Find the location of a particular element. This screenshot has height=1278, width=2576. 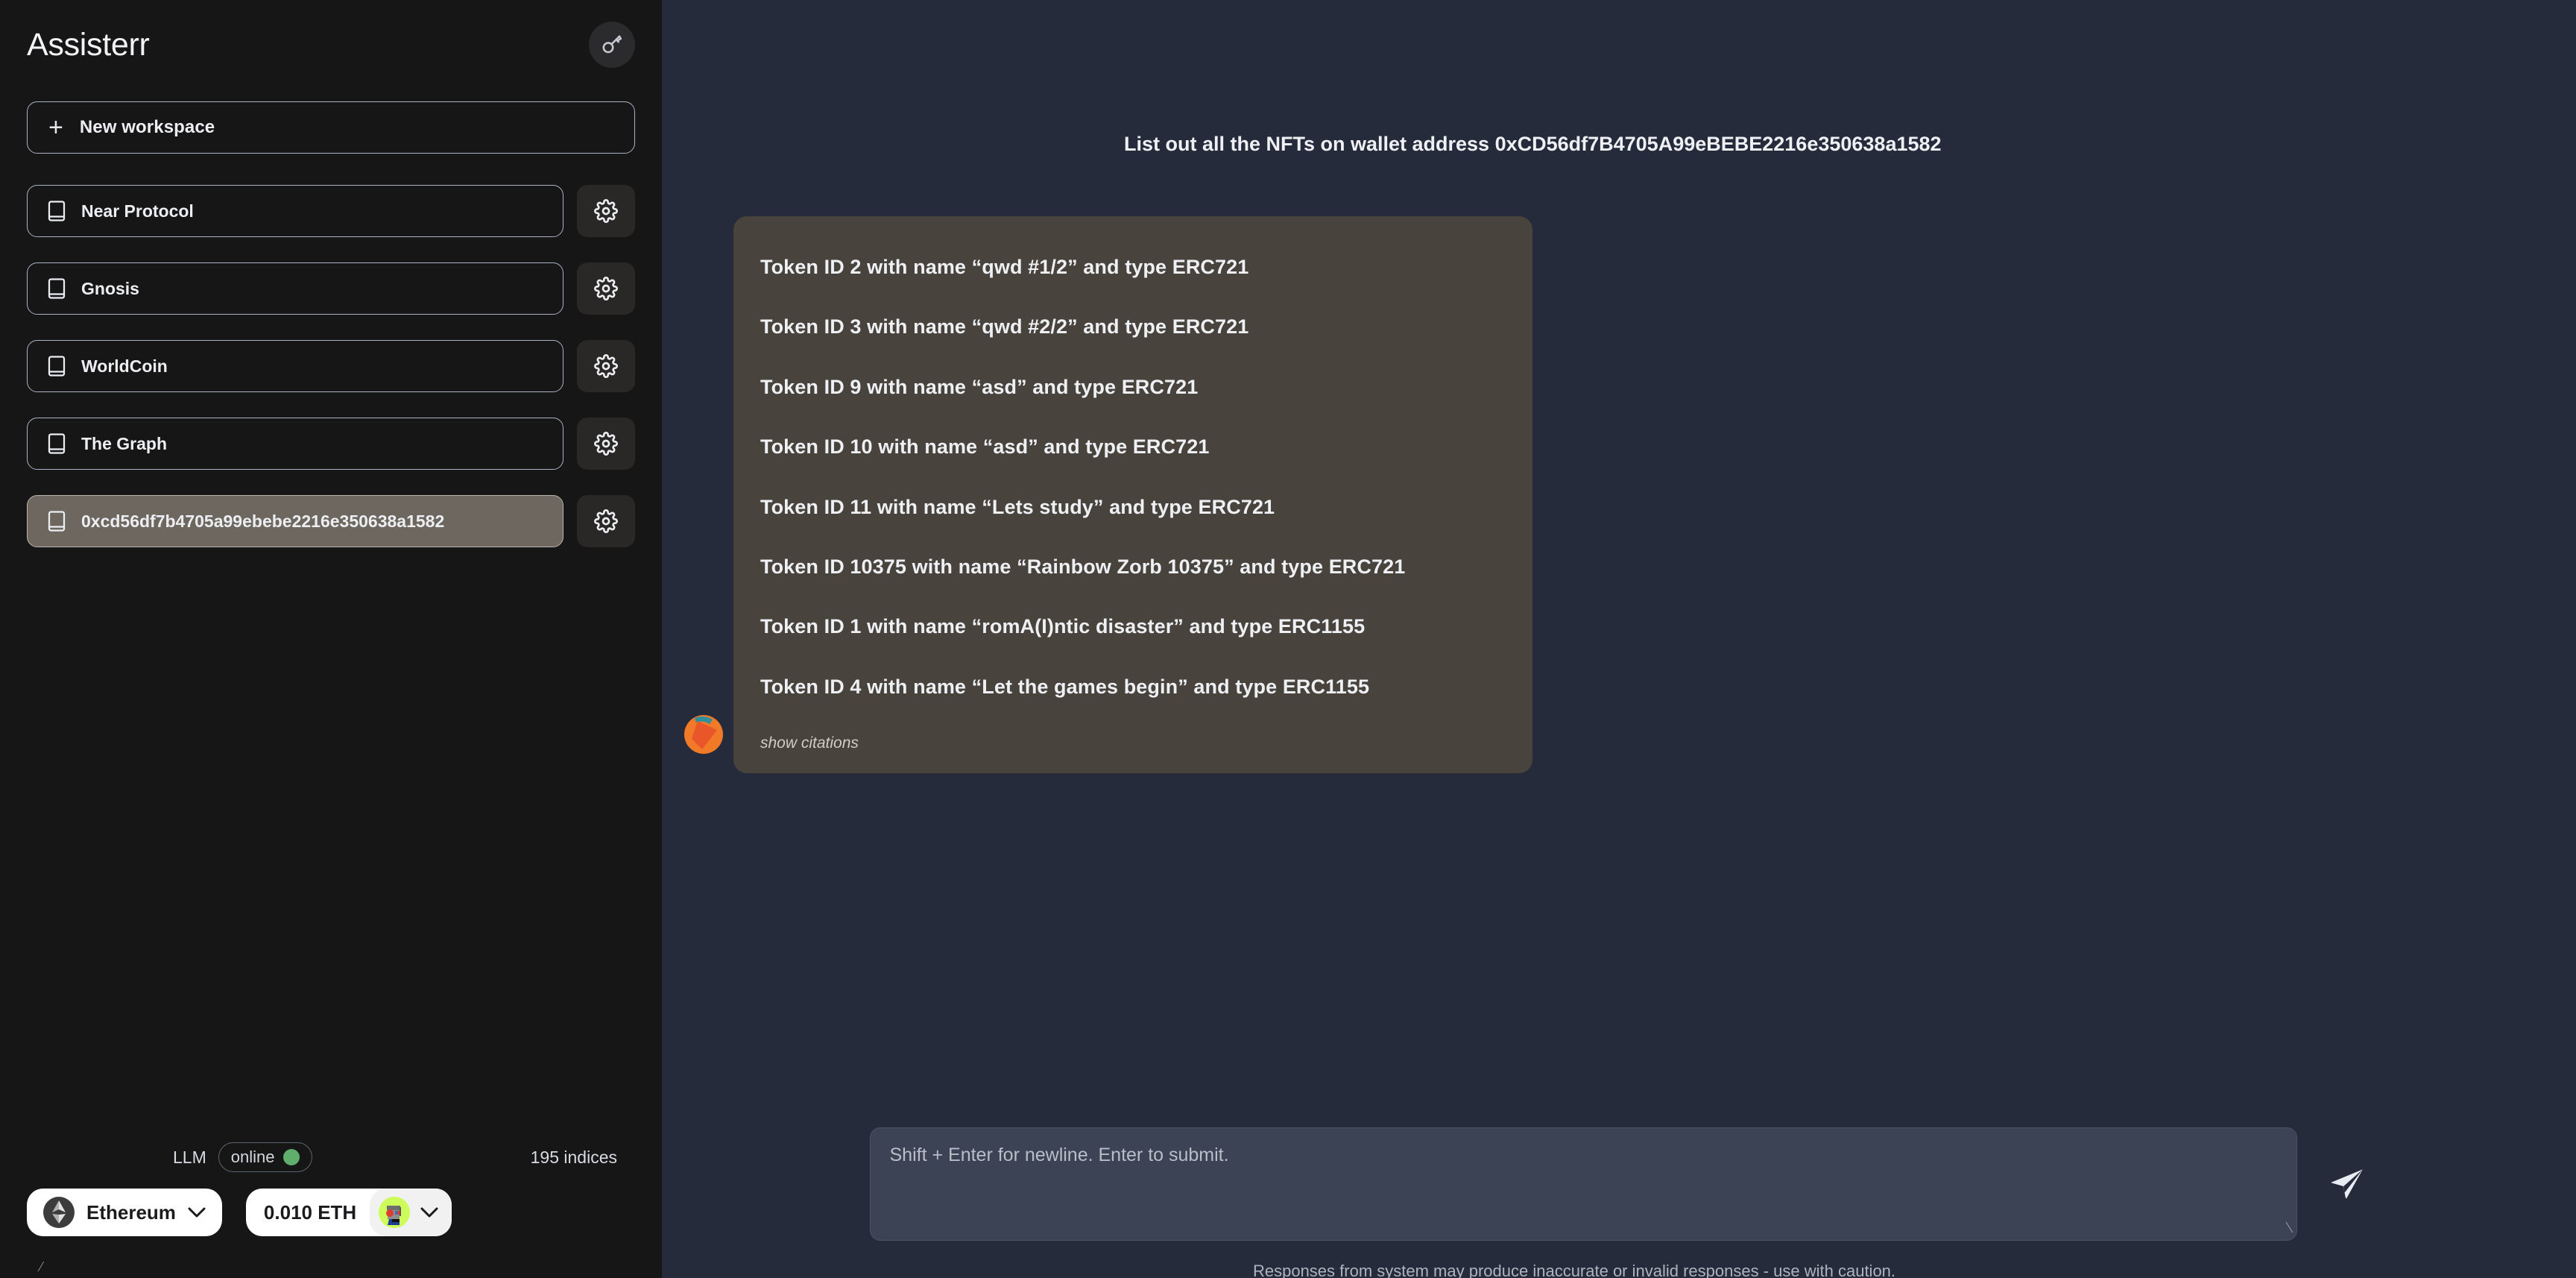

llm-label: LLM is located at coordinates (189, 1157).